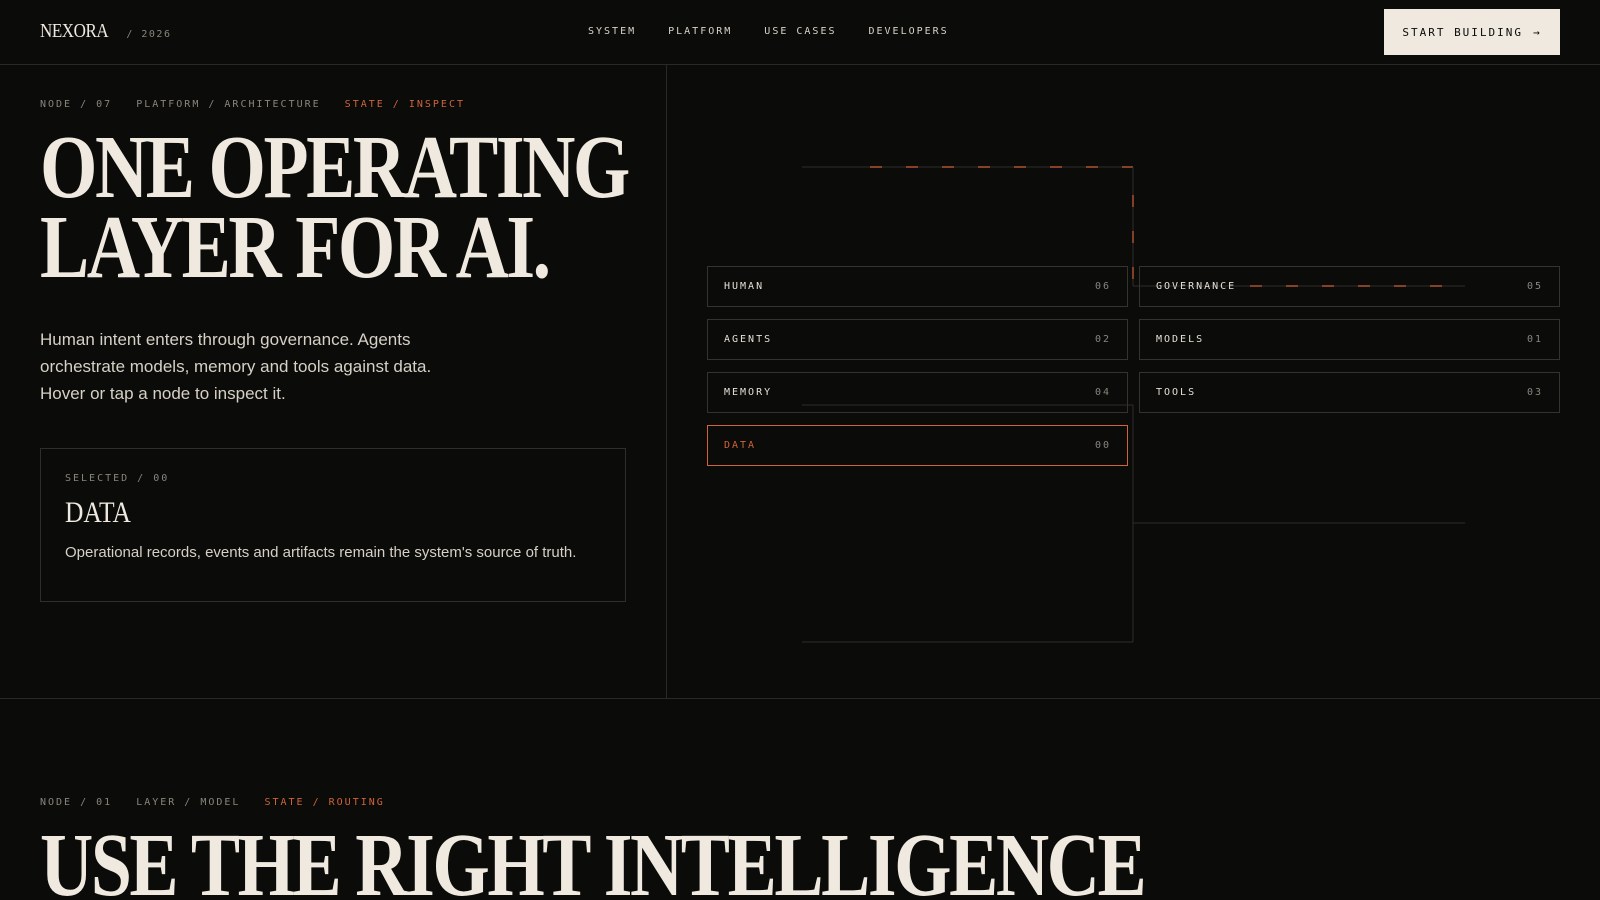 The width and height of the screenshot is (1600, 900). Describe the element at coordinates (1102, 392) in the screenshot. I see `node-number: 04` at that location.